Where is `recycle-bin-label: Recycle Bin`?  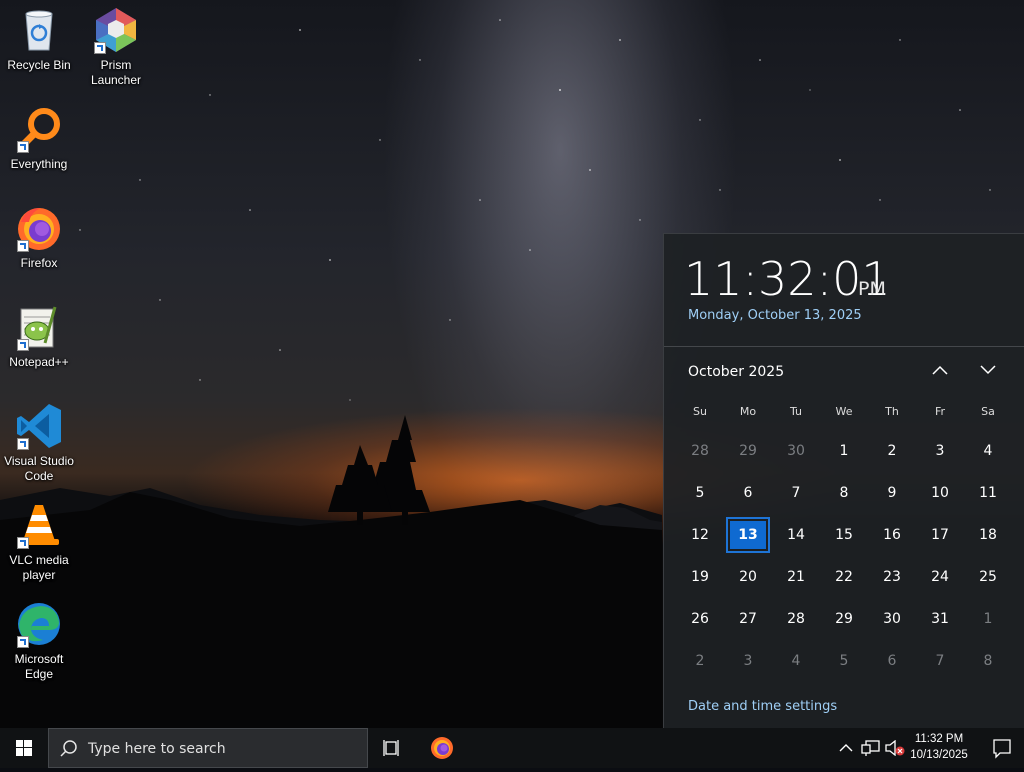 recycle-bin-label: Recycle Bin is located at coordinates (39, 65).